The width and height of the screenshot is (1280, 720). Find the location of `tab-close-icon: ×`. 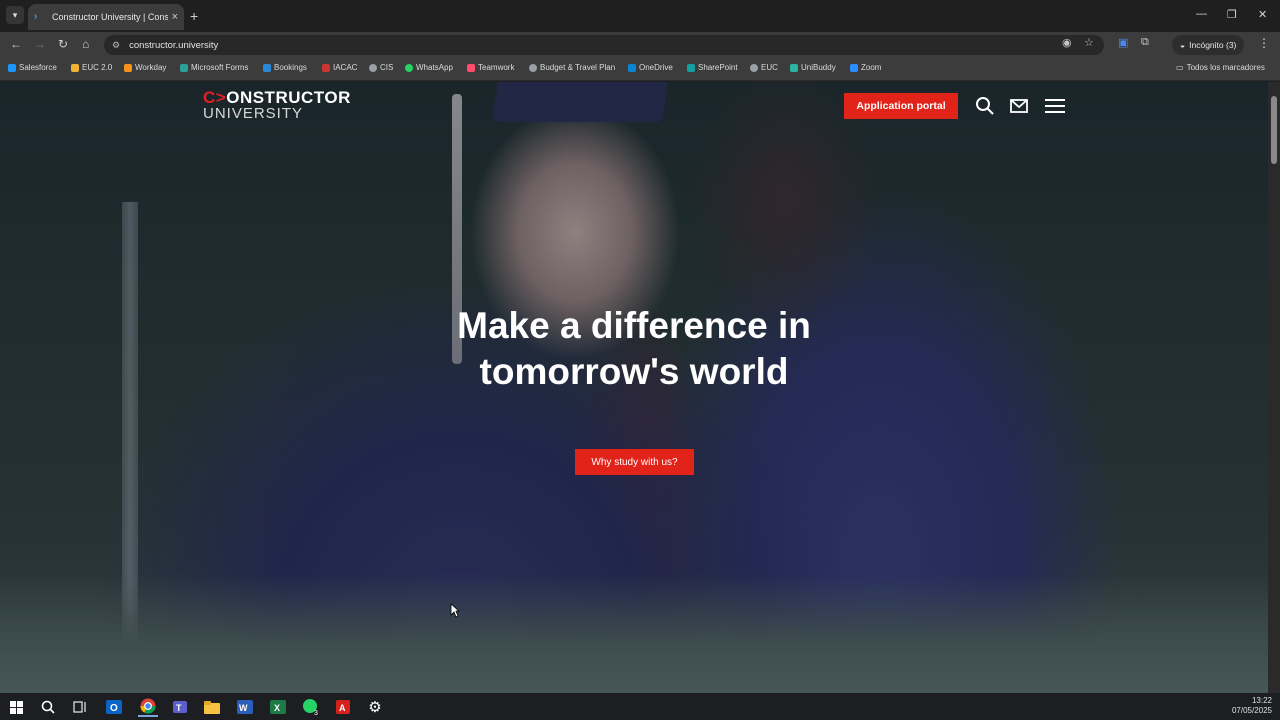

tab-close-icon: × is located at coordinates (175, 17).